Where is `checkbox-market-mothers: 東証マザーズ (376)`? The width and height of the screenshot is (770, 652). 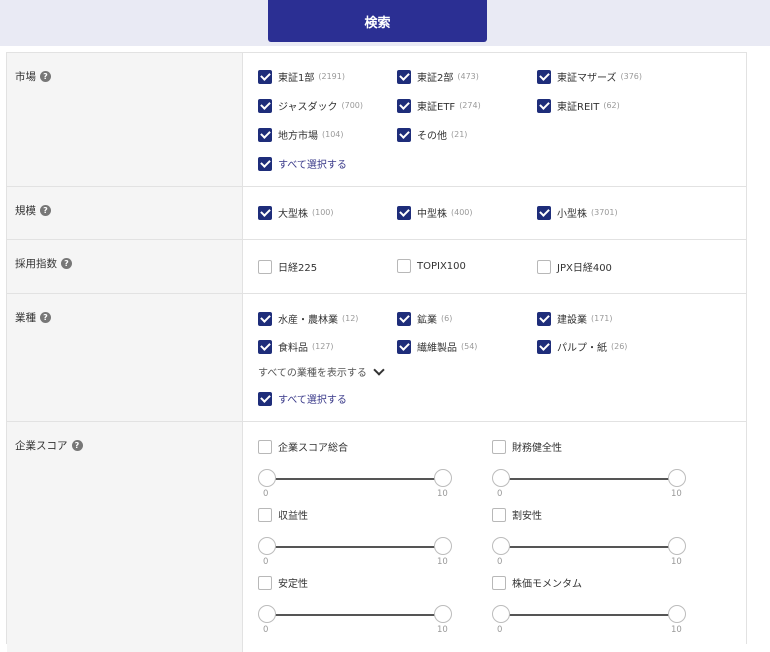 checkbox-market-mothers: 東証マザーズ (376) is located at coordinates (589, 76).